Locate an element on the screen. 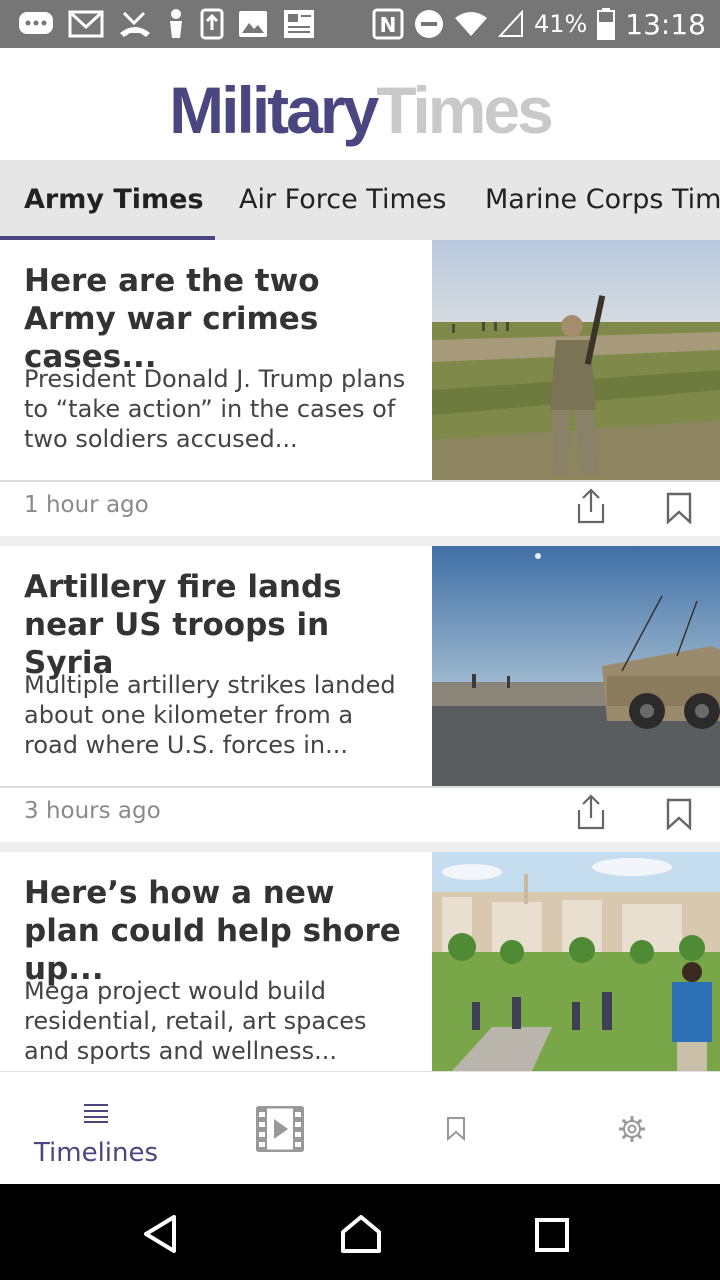  tab-marine-corps-times: Marine Corps Times is located at coordinates (602, 200).